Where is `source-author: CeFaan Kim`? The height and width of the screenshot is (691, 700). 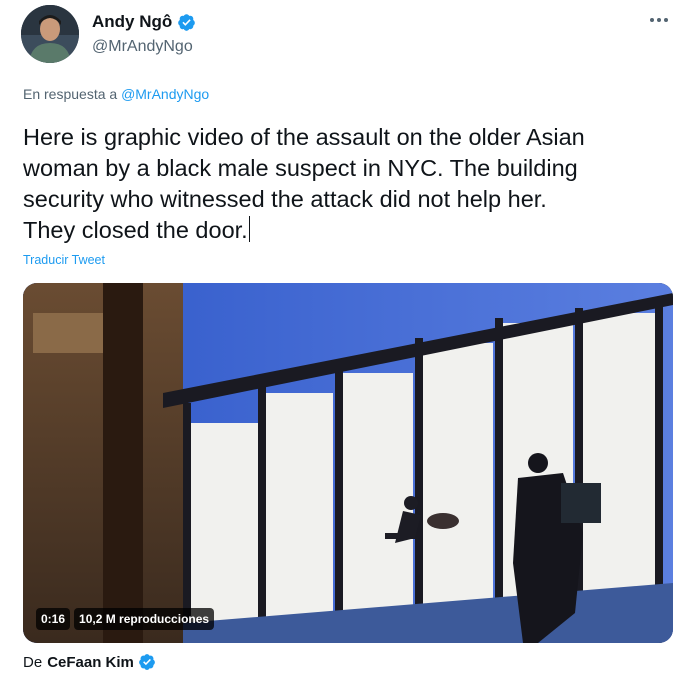
source-author: CeFaan Kim is located at coordinates (90, 662).